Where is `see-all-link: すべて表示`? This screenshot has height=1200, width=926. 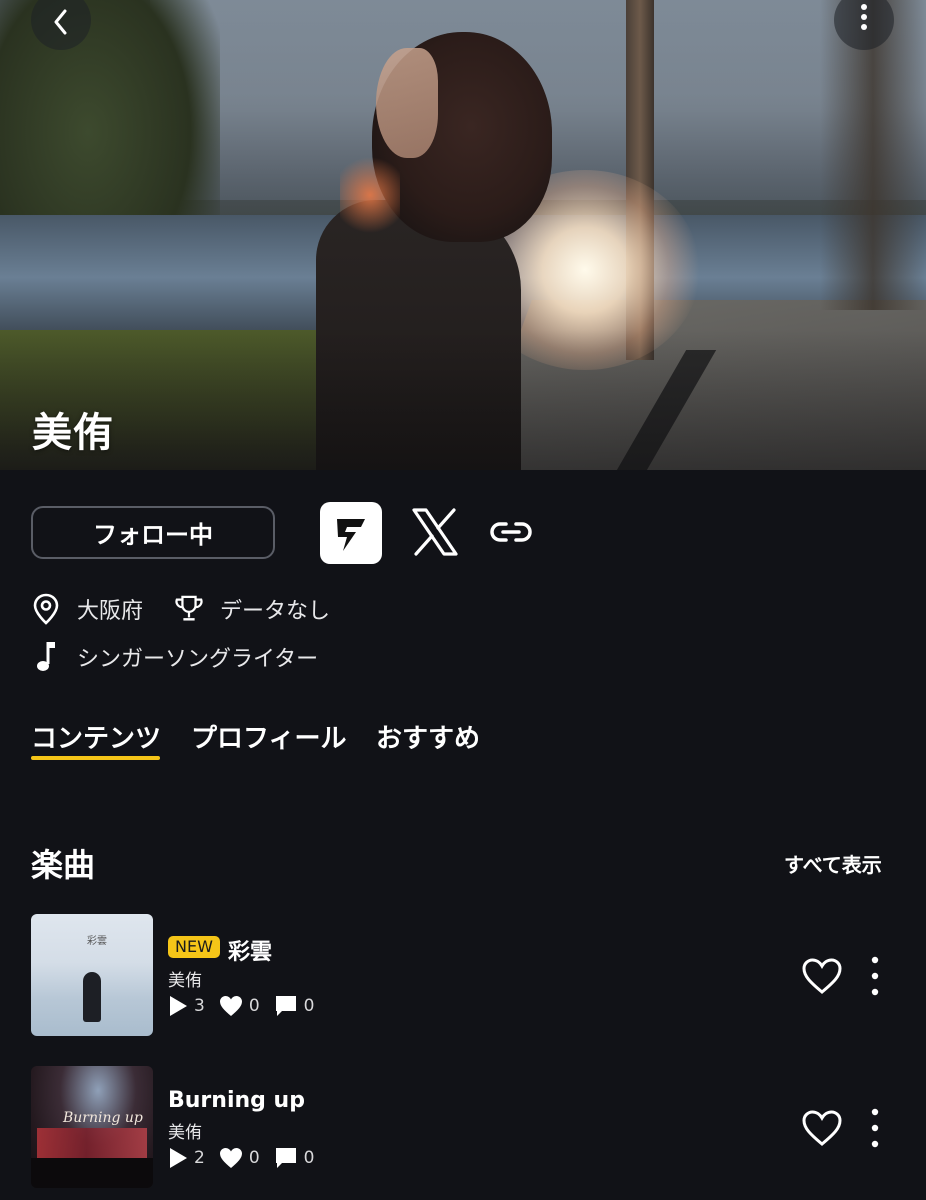 see-all-link: すべて表示 is located at coordinates (833, 863).